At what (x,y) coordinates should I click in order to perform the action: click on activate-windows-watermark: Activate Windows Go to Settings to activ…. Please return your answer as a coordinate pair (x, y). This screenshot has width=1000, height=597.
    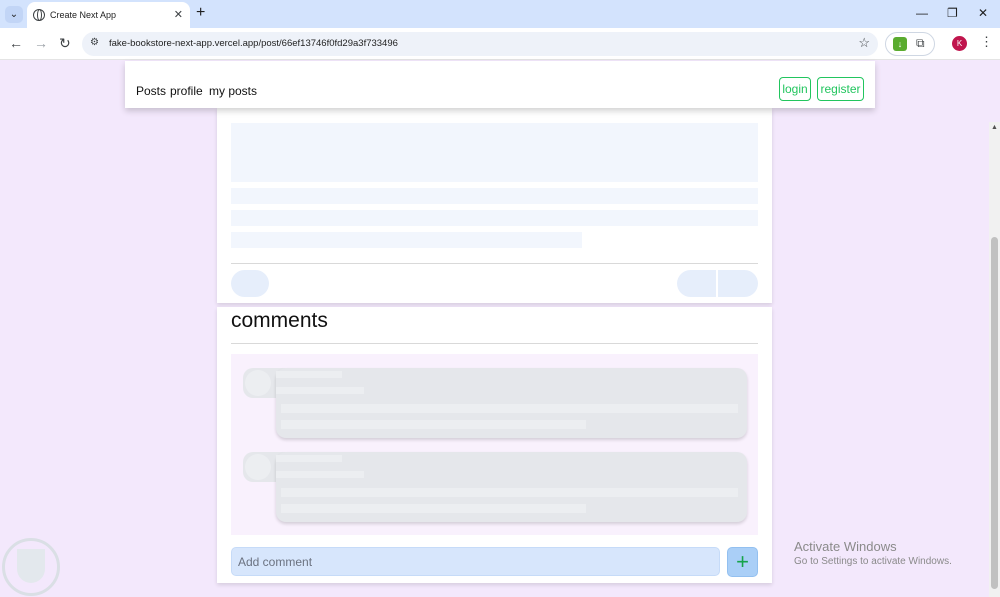
    Looking at the image, I should click on (873, 553).